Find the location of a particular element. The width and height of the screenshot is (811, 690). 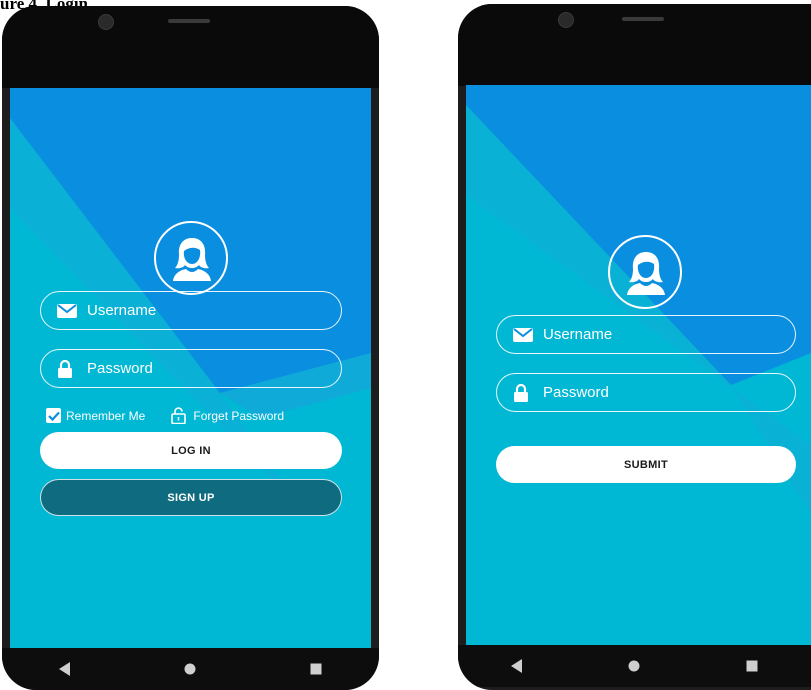

check-icon is located at coordinates (53, 416).